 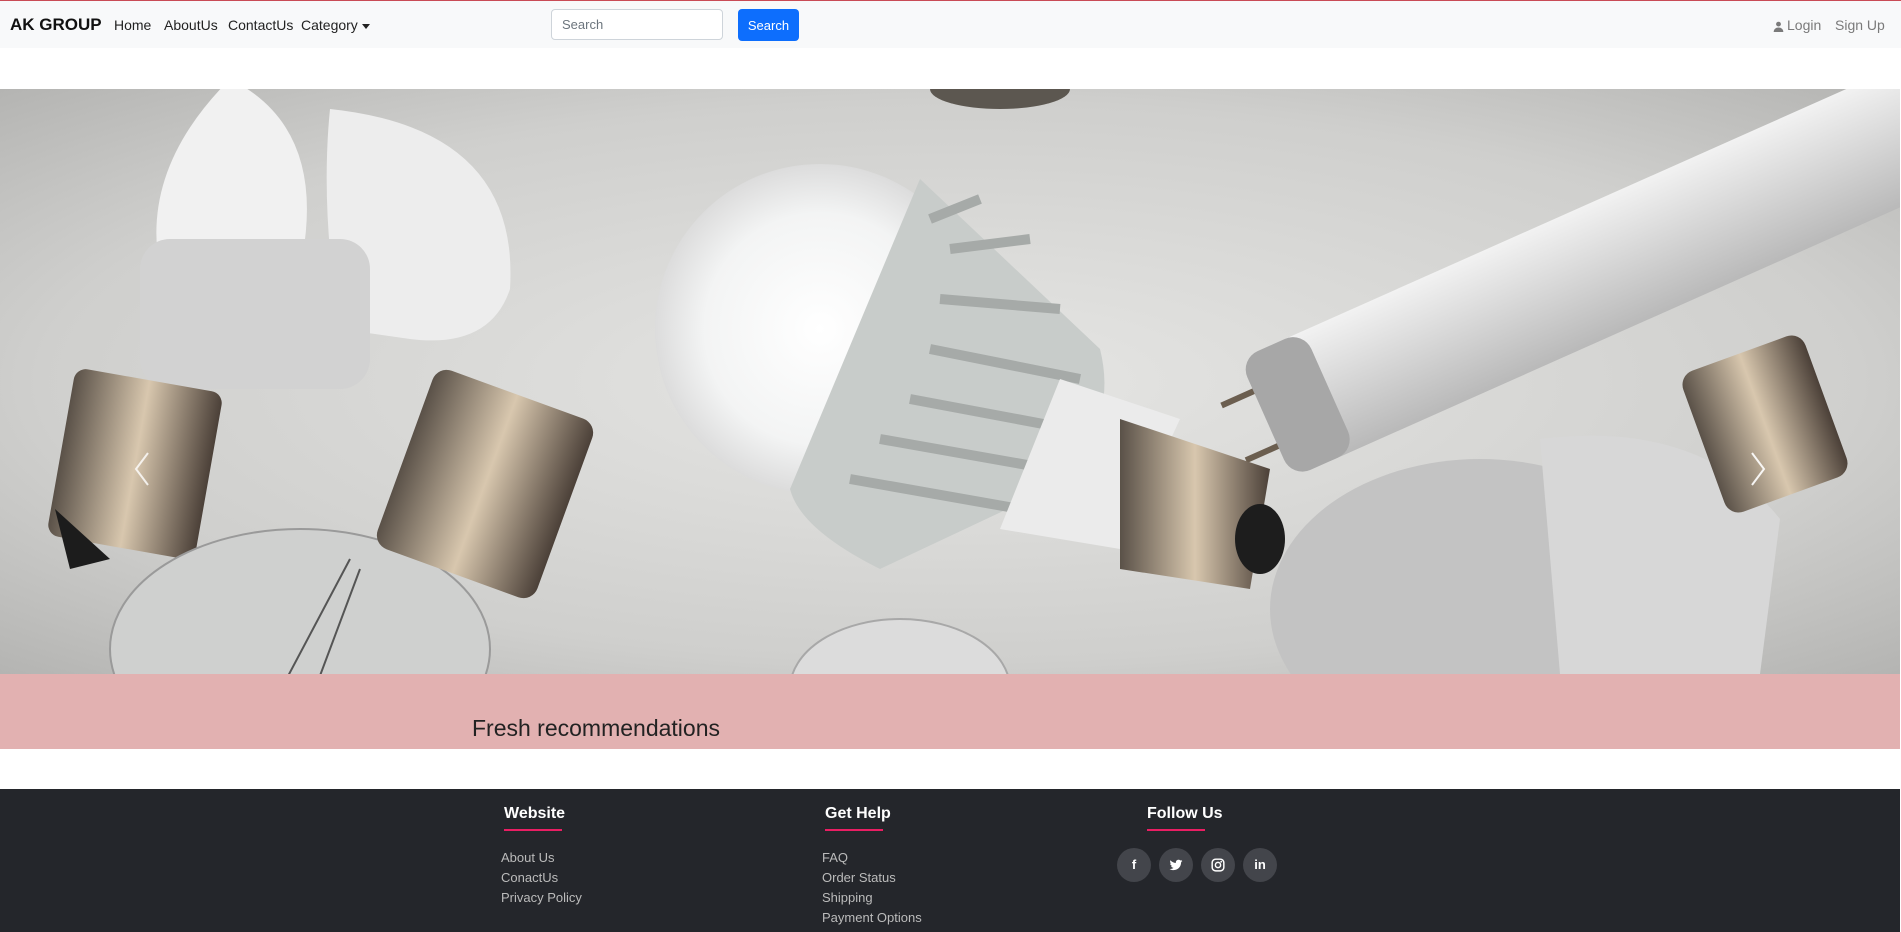 I want to click on footer-gethelp-title: Get Help, so click(x=858, y=813).